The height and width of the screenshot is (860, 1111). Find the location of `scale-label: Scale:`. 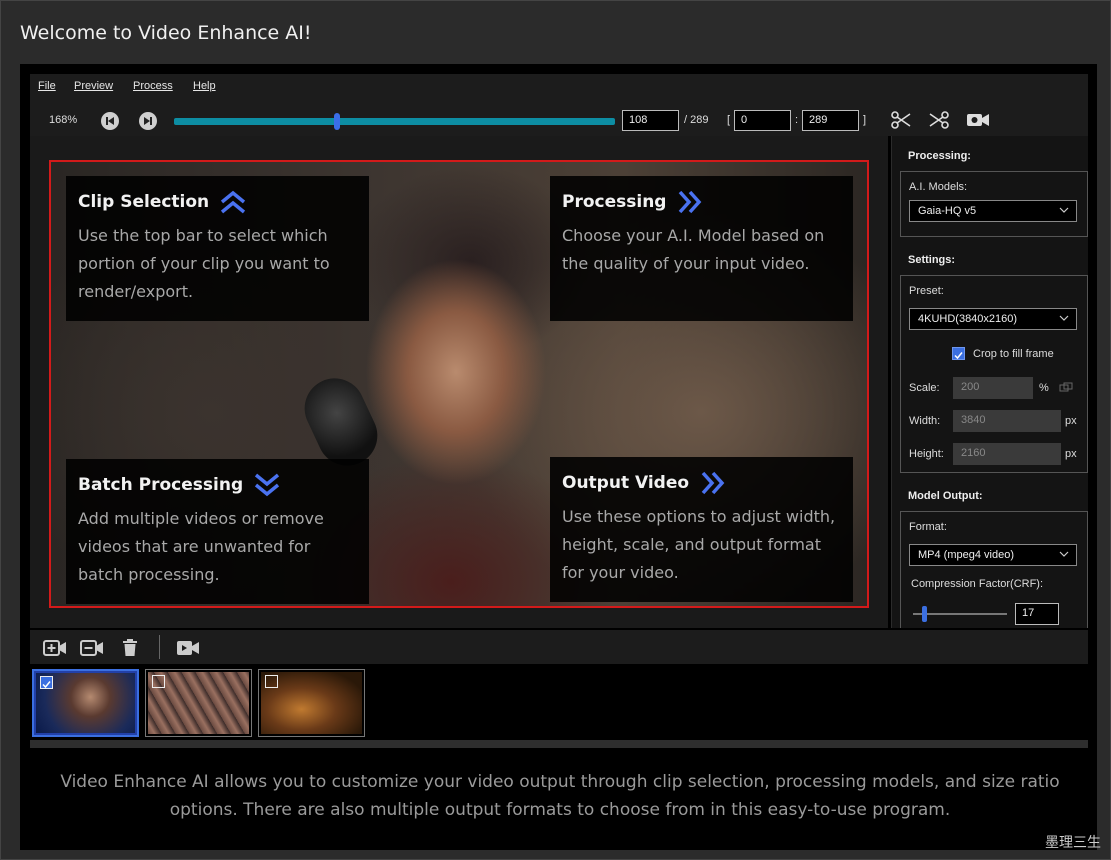

scale-label: Scale: is located at coordinates (924, 388).